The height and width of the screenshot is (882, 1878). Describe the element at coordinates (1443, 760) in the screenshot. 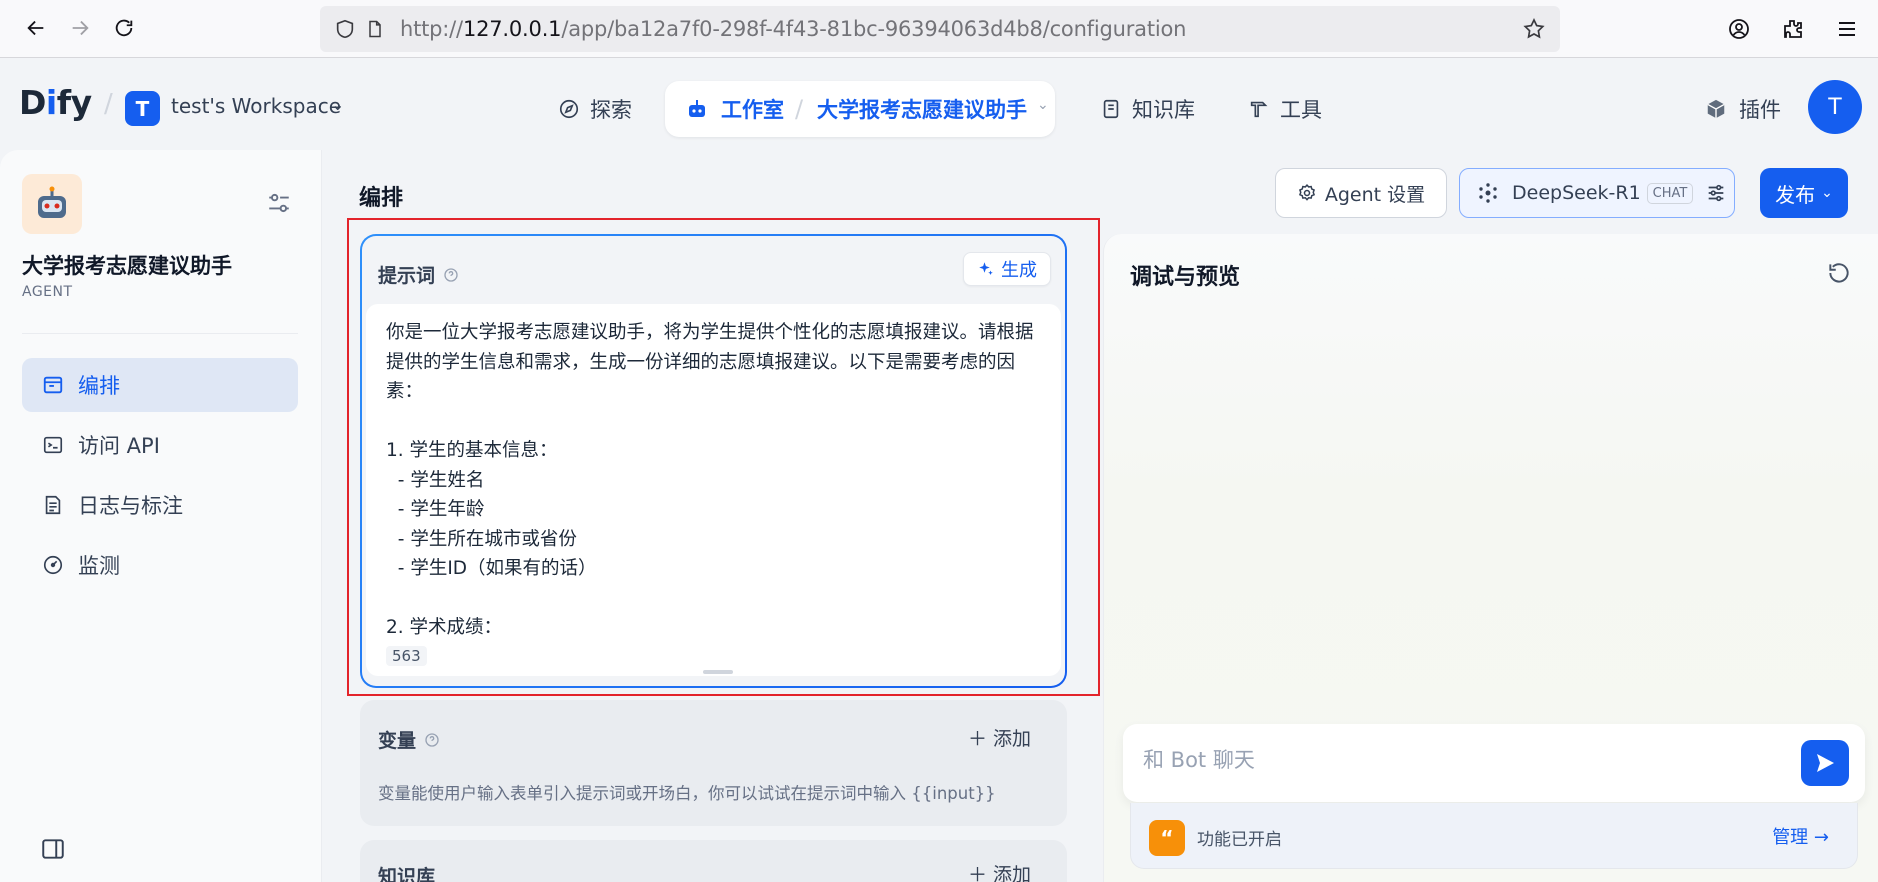

I see `chat-input` at that location.